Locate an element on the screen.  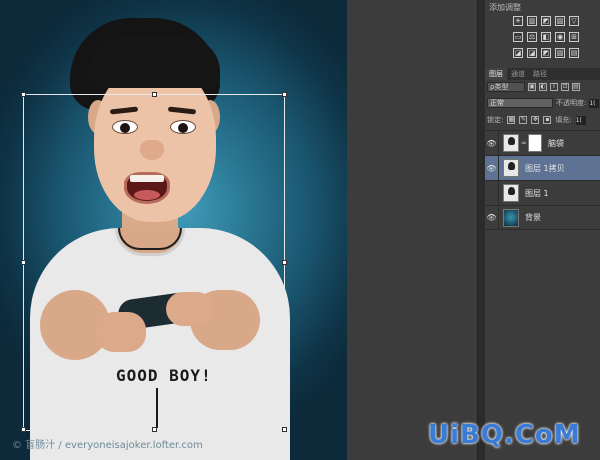
lock-all-icon: ▪ is located at coordinates (547, 120).